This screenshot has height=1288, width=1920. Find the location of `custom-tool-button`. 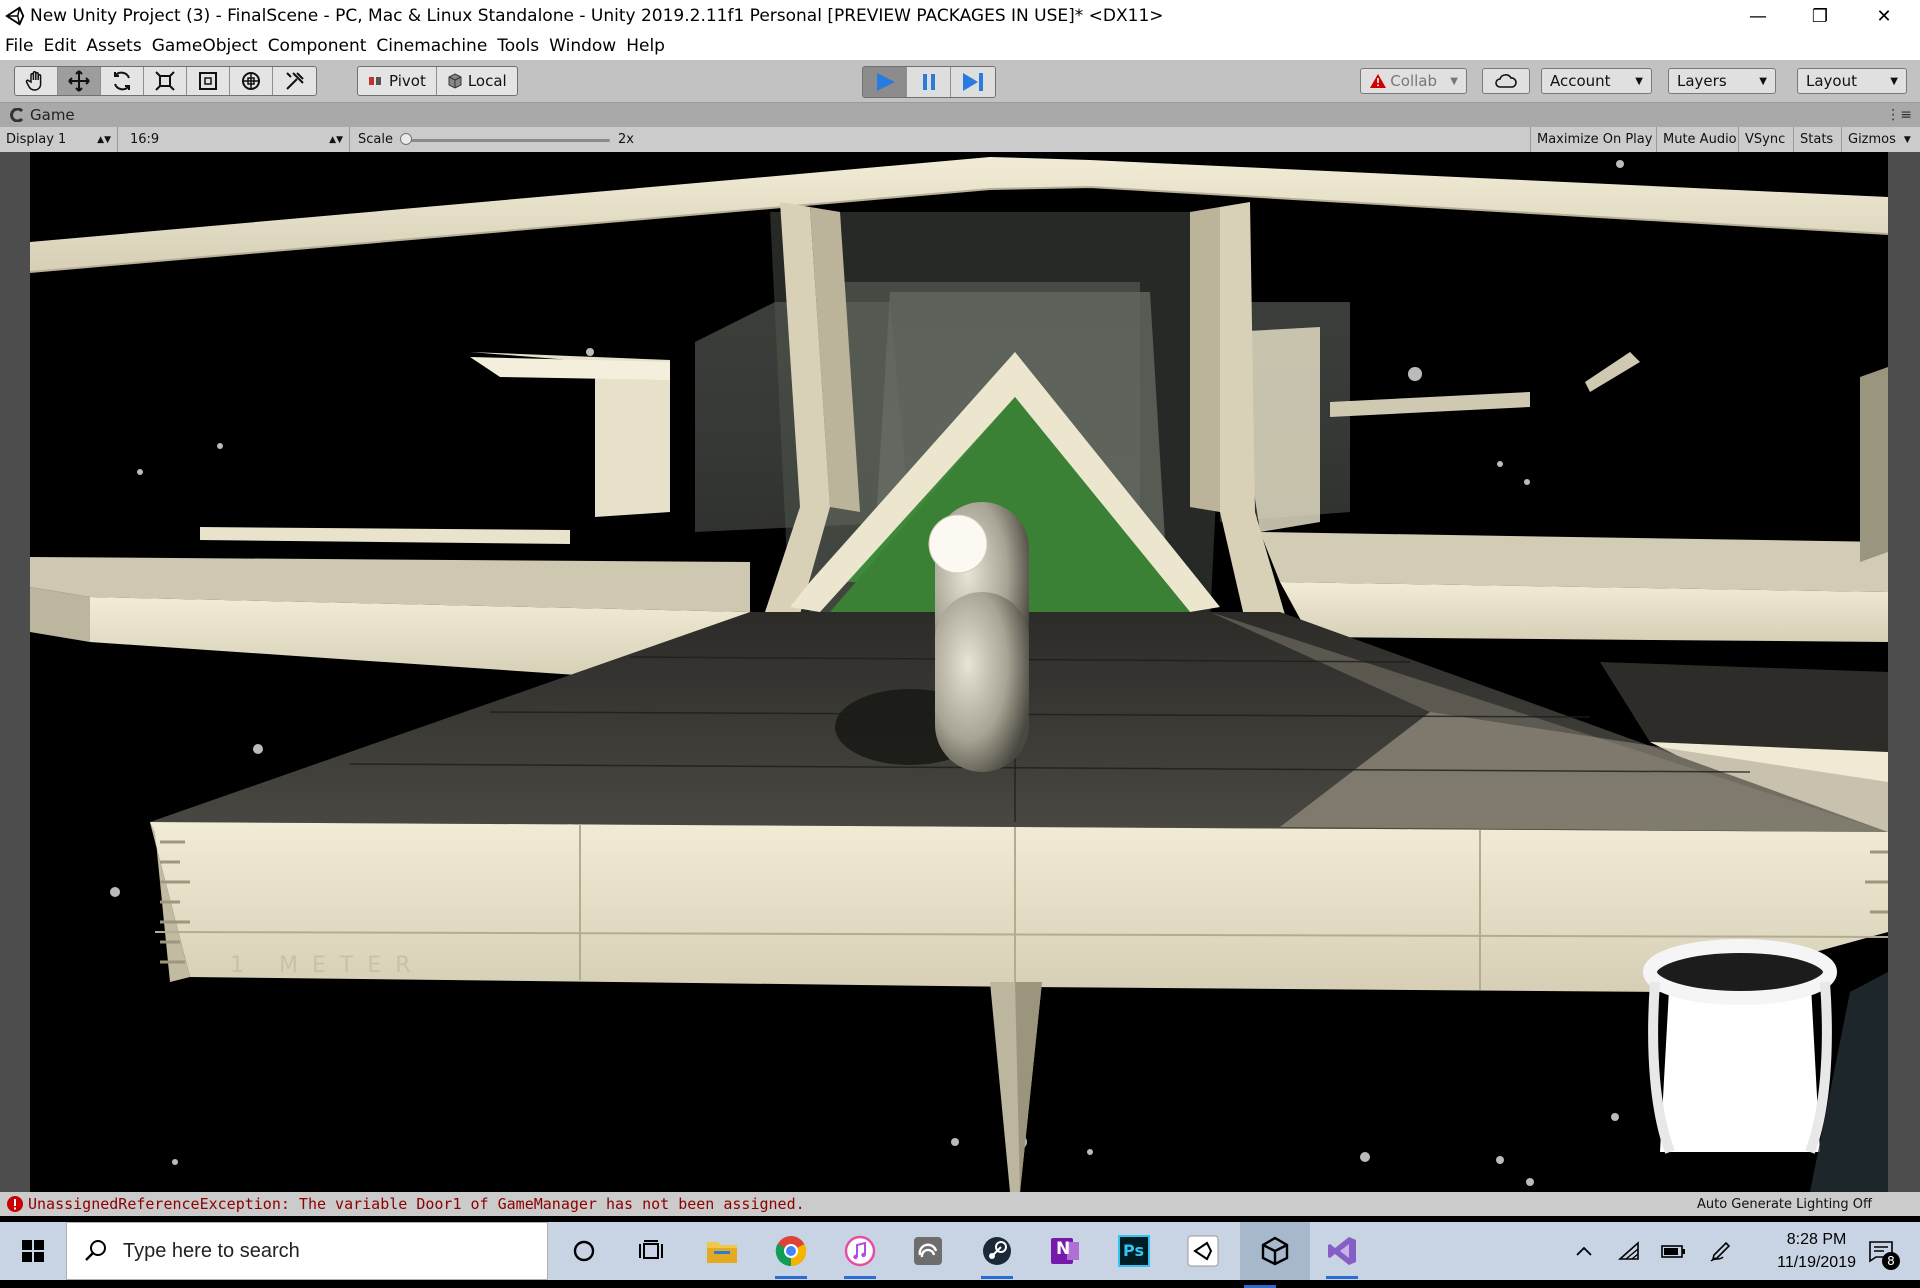

custom-tool-button is located at coordinates (294, 81).